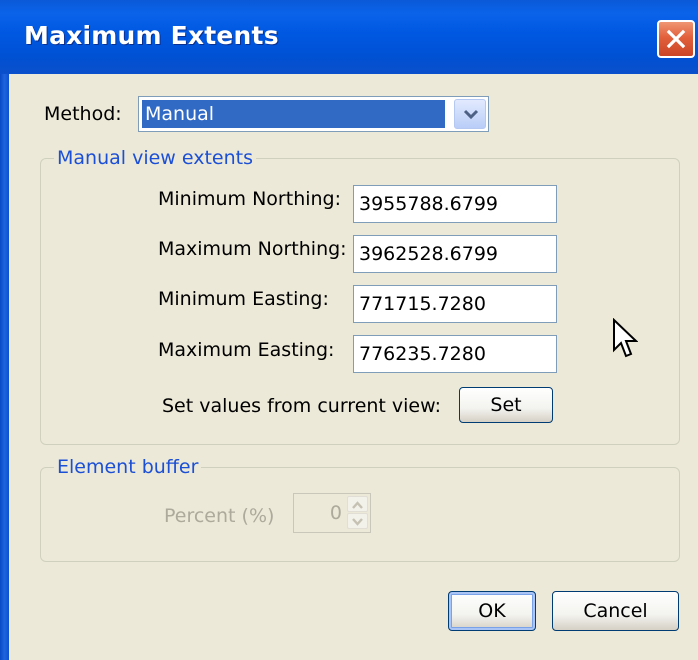 The width and height of the screenshot is (698, 660). I want to click on set-values-label: Set values from current view:, so click(302, 406).